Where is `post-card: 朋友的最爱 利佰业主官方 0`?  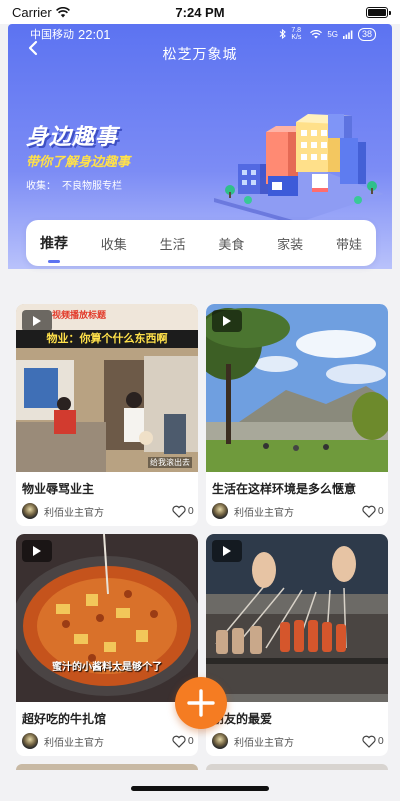
post-card: 朋友的最爱 利佰业主官方 0 is located at coordinates (297, 645).